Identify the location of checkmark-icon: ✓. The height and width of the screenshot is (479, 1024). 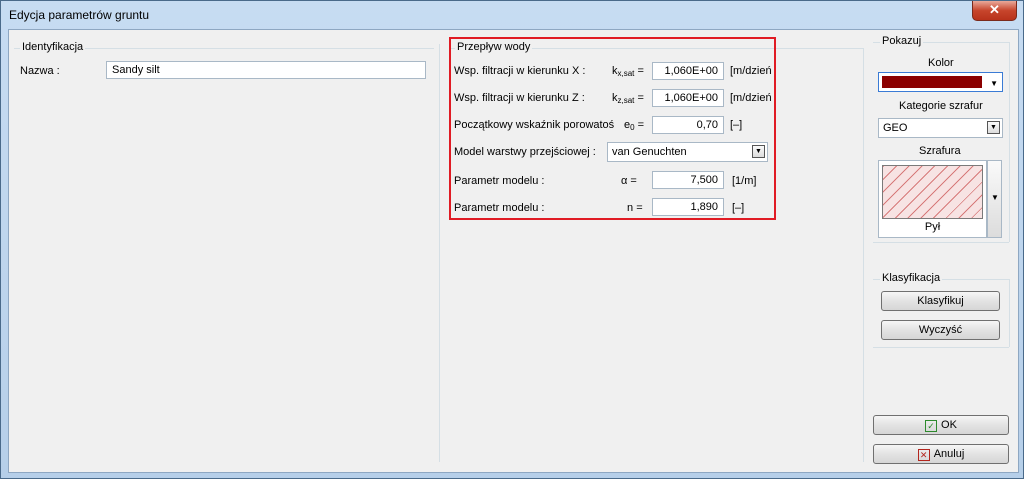
(931, 426).